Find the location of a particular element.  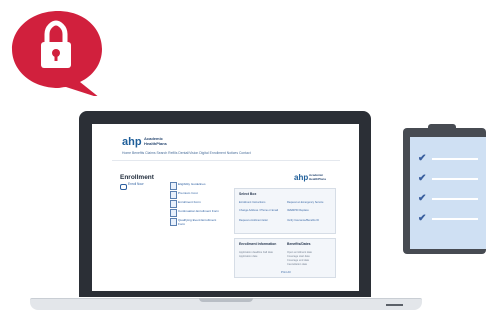

sidebar-logo: ahp is located at coordinates (301, 177).